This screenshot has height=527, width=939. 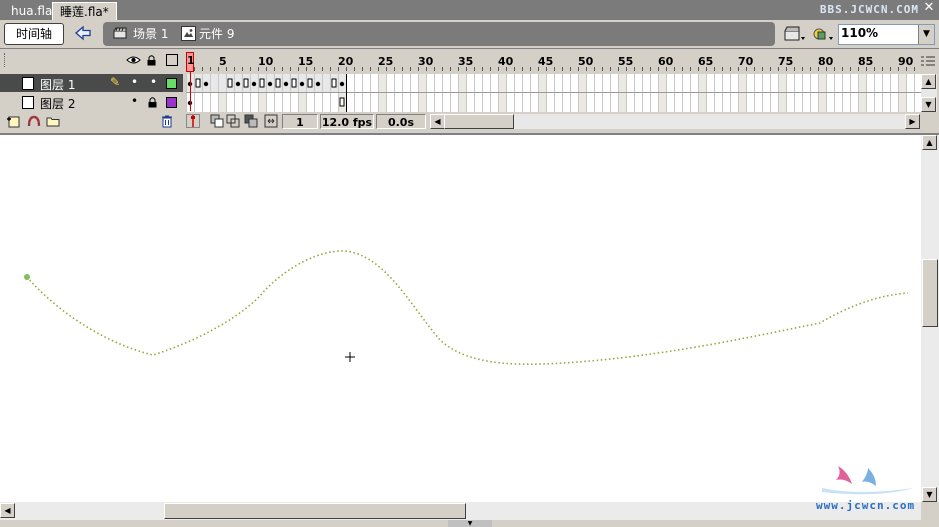 I want to click on add-folder-icon, so click(x=53, y=121).